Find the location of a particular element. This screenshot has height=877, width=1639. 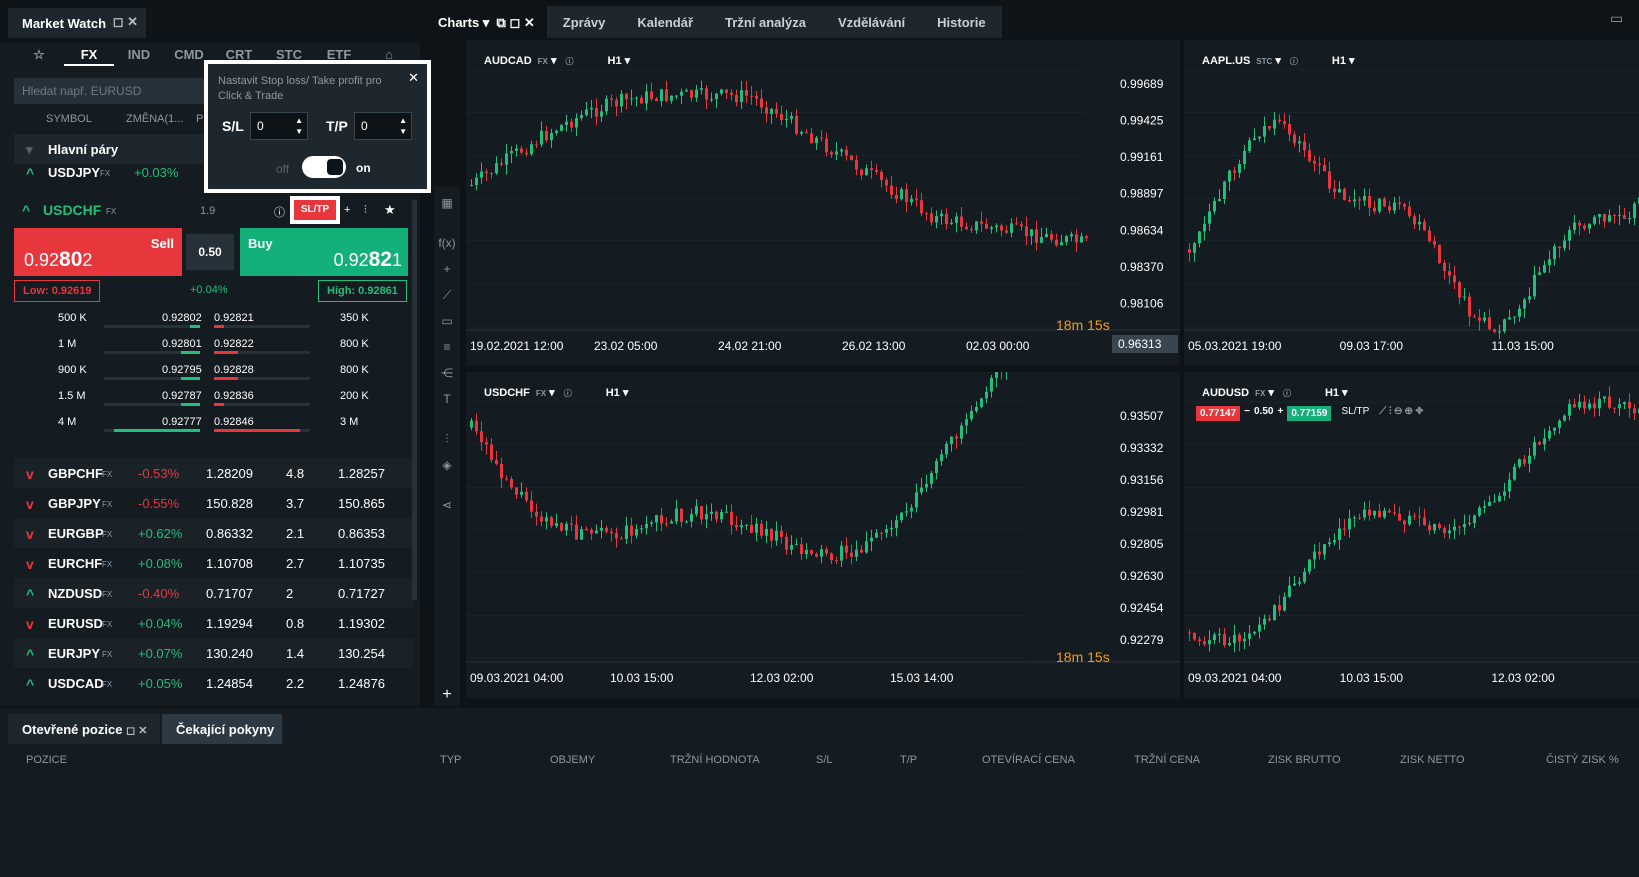

table-row: v EURGBP FX +0.62% 0.86332 2.1 0.86353 is located at coordinates (214, 533).